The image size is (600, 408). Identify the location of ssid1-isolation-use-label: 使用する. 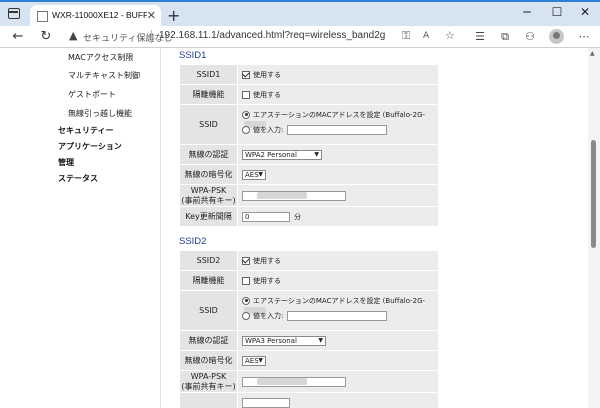
(267, 94).